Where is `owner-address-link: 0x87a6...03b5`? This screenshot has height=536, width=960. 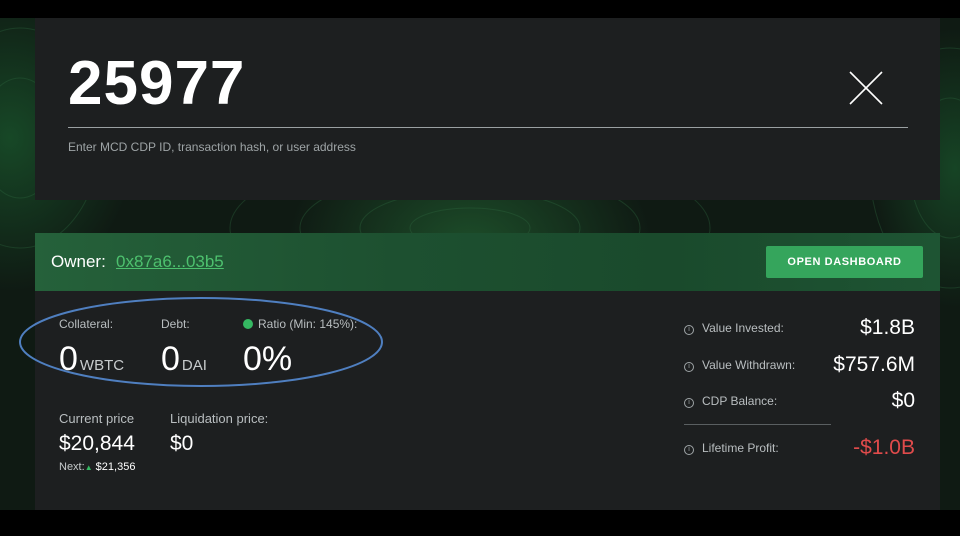 owner-address-link: 0x87a6...03b5 is located at coordinates (170, 262).